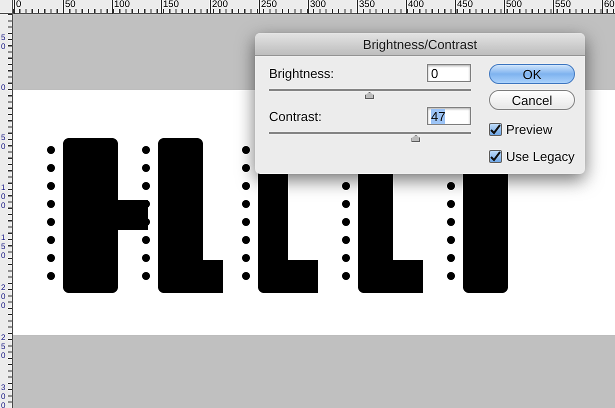  I want to click on ruler-label: 450, so click(479, 7).